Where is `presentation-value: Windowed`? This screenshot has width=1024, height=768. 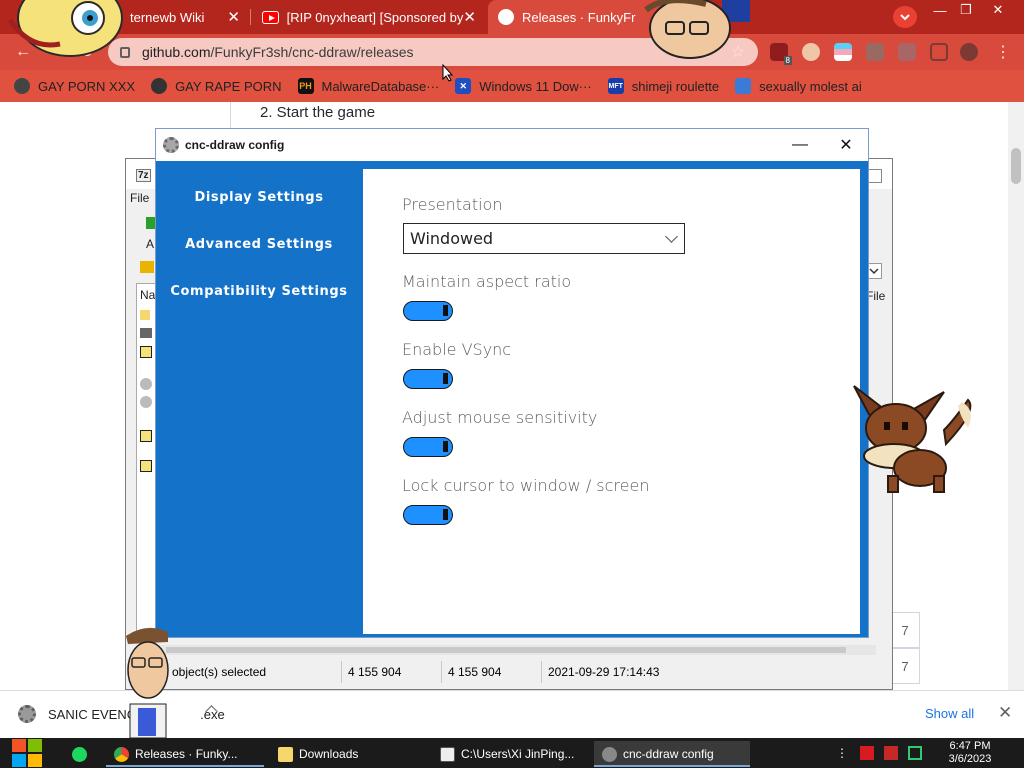 presentation-value: Windowed is located at coordinates (452, 238).